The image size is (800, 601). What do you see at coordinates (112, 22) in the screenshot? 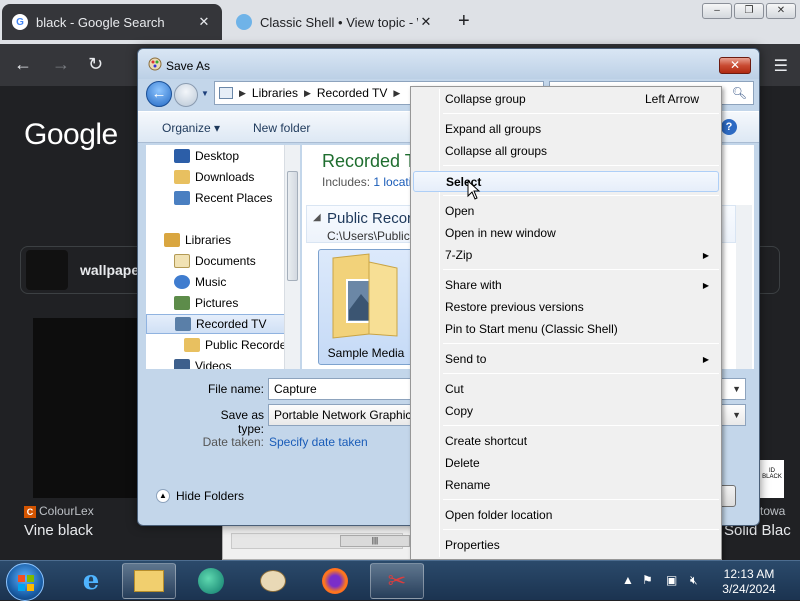
I see `tab-google-search: G black - Google Search ✕` at bounding box center [112, 22].